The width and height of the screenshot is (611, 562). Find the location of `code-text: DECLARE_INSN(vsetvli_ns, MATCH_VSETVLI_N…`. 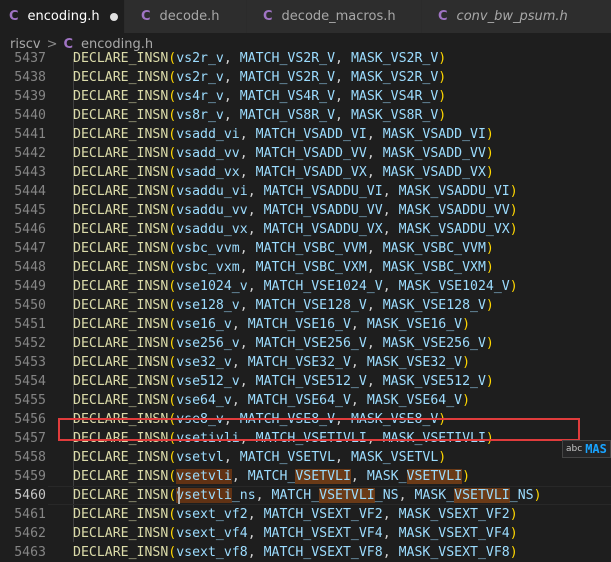

code-text: DECLARE_INSN(vsetvli_ns, MATCH_VSETVLI_N… is located at coordinates (307, 495).